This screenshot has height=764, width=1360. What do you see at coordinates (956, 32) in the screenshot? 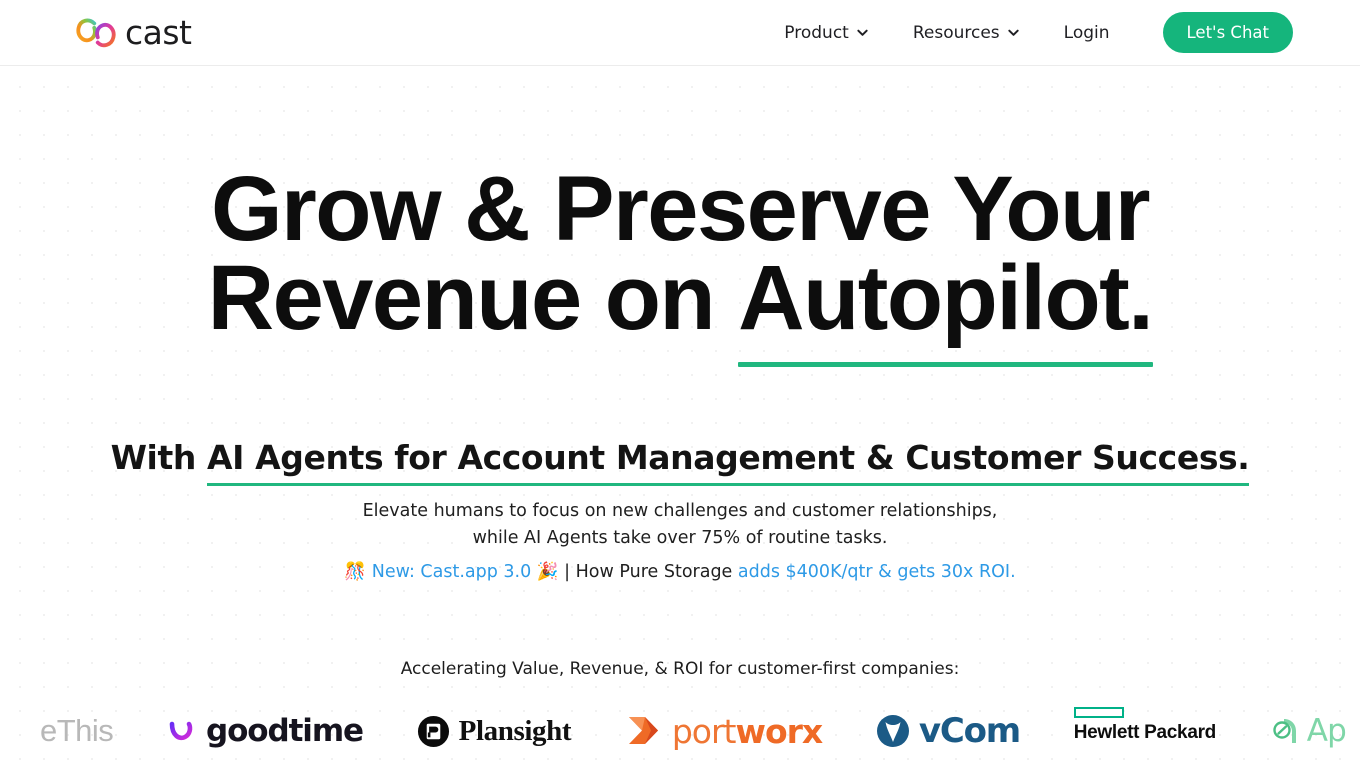
I see `nav-item-resources-label: Resources` at bounding box center [956, 32].